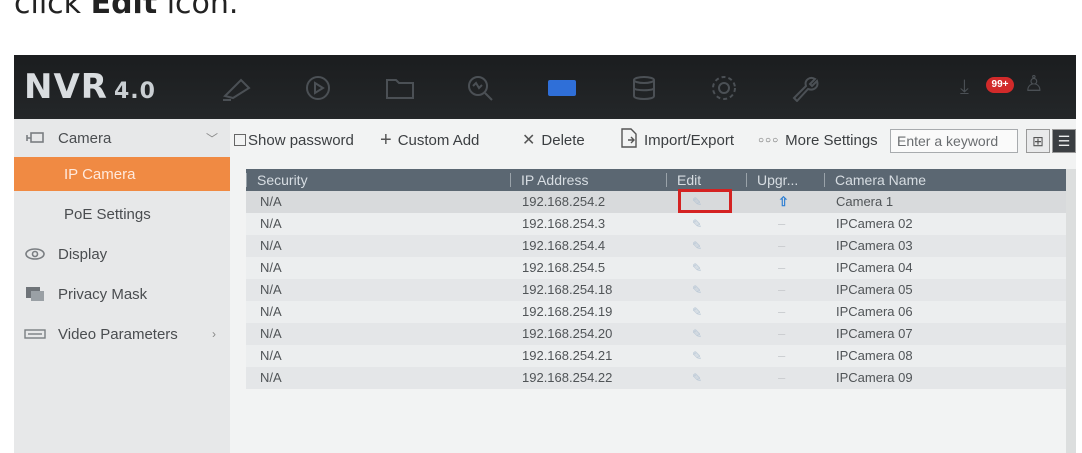 Image resolution: width=1082 pixels, height=453 pixels. I want to click on sidebar-item-camera: Camera ﹀, so click(122, 138).